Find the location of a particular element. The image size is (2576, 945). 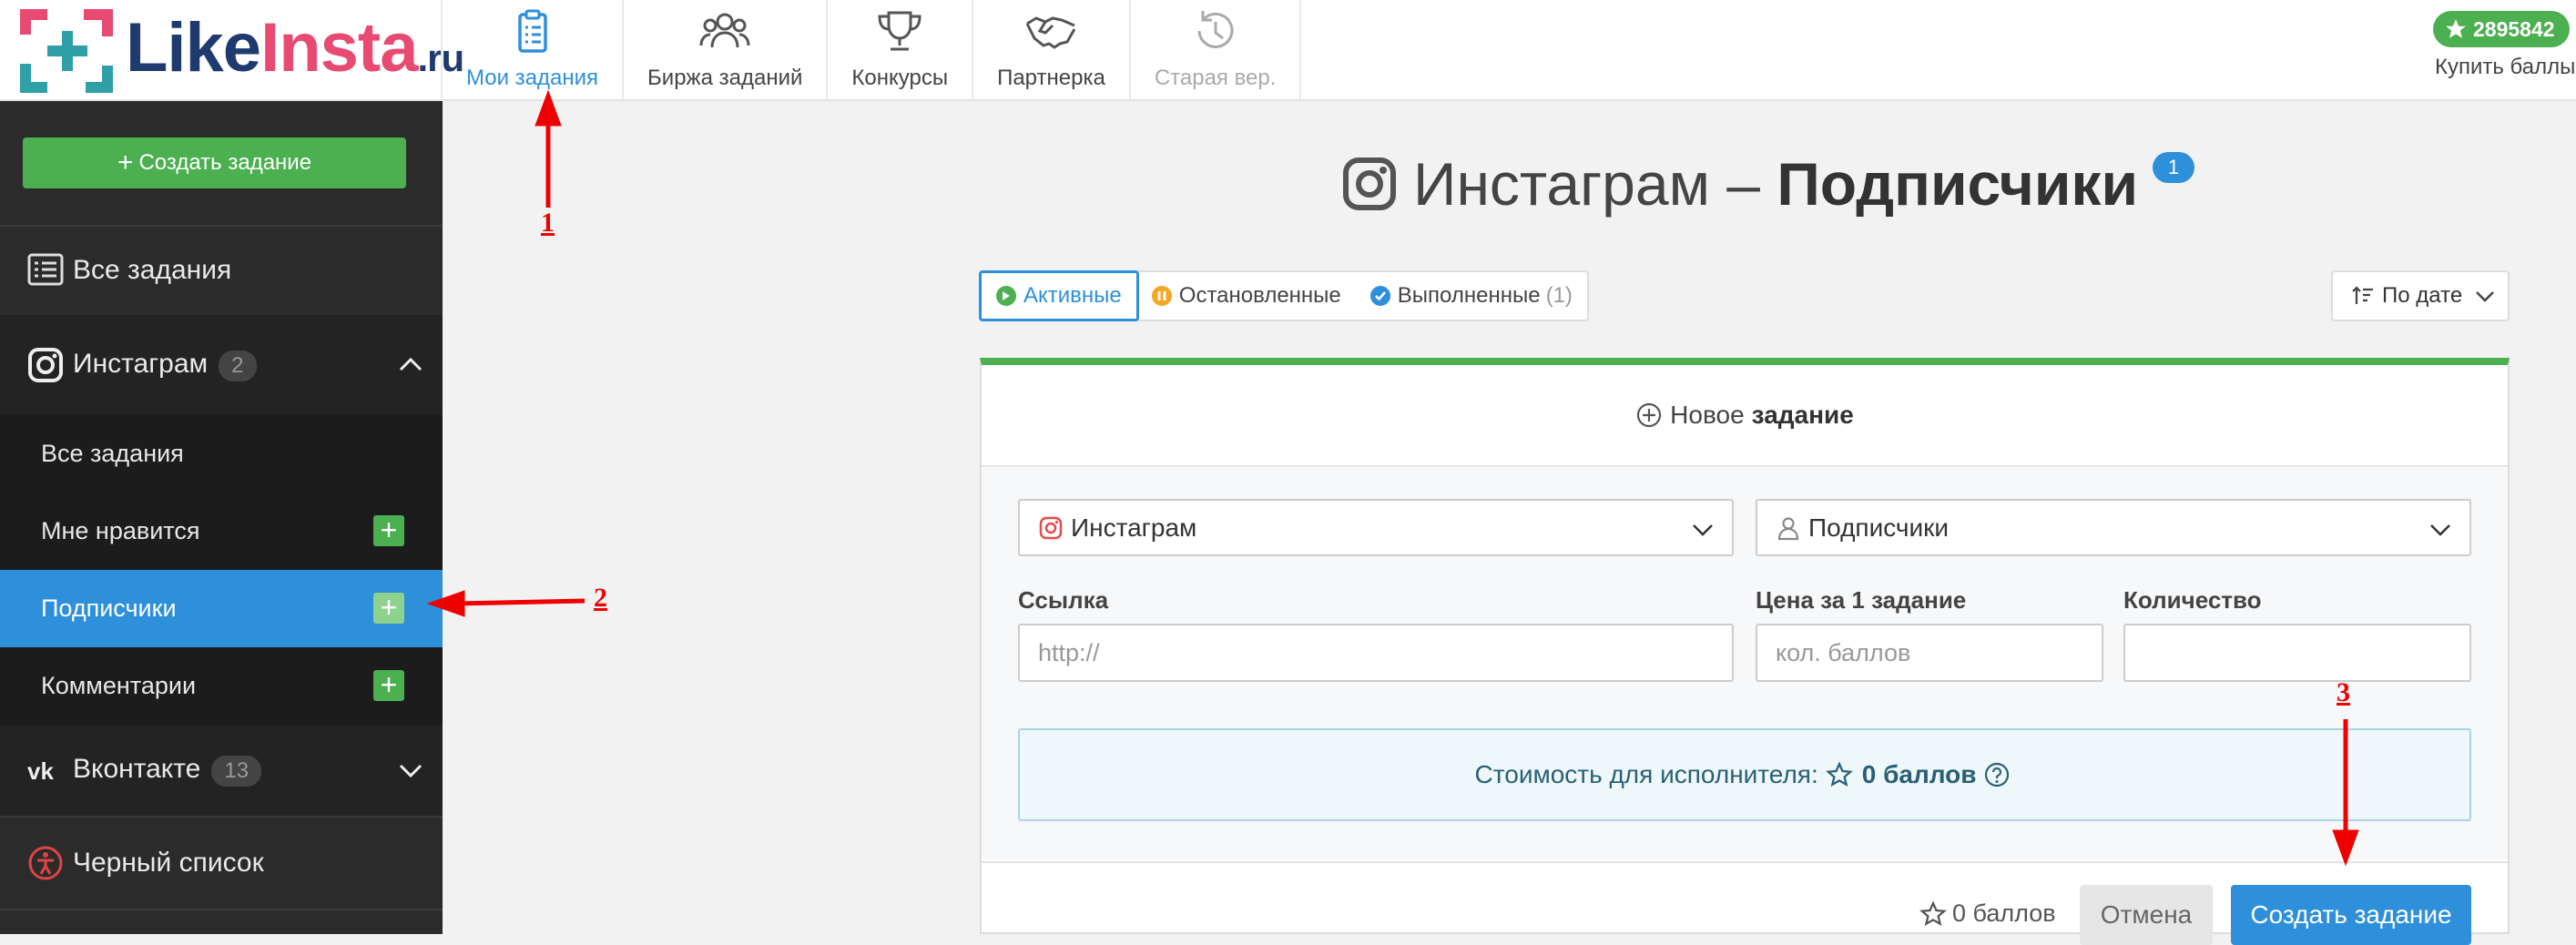

nav-contests: Конкурсы is located at coordinates (901, 50).